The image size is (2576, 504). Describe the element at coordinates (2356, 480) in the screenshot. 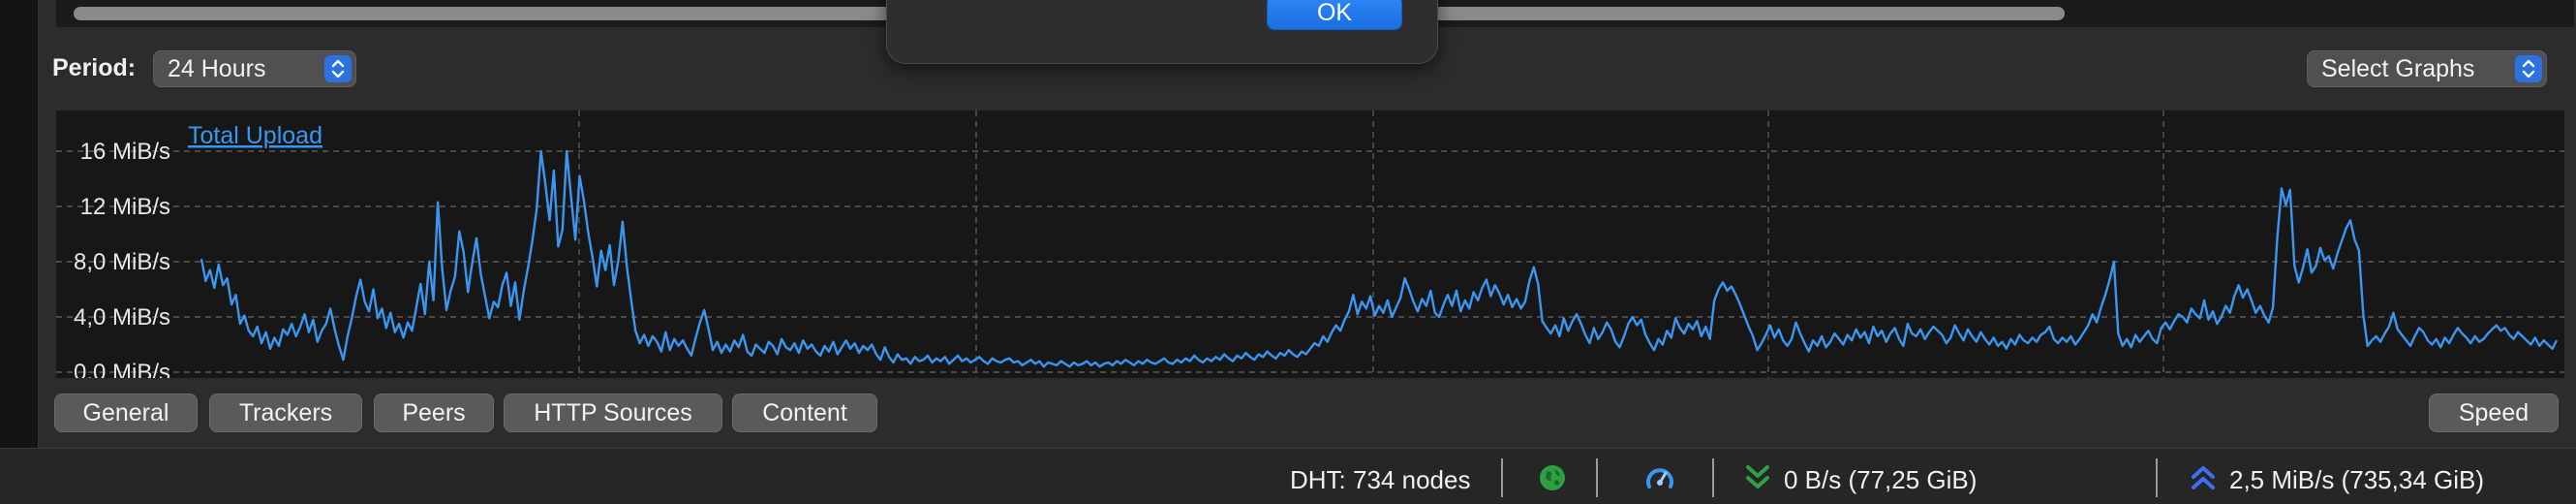

I see `upload-status: 2,5 MiB/s (735,34 GiB)` at that location.